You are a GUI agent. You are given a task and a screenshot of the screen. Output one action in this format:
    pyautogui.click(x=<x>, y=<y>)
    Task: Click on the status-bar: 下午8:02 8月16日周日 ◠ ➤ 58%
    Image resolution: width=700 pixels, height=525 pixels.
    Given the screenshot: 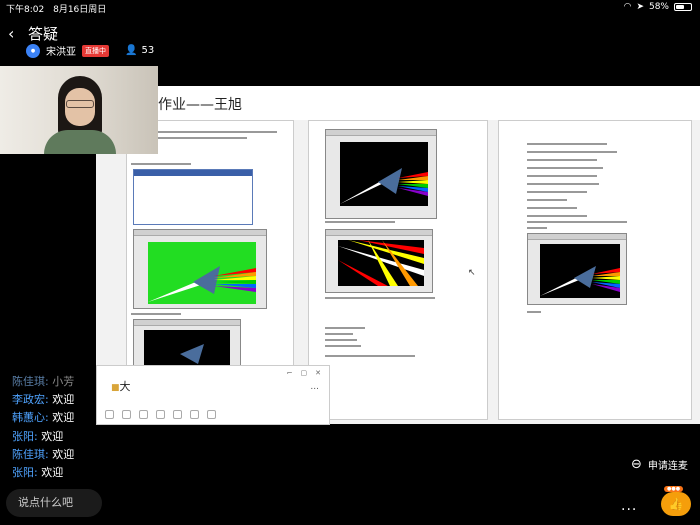 What is the action you would take?
    pyautogui.click(x=350, y=8)
    